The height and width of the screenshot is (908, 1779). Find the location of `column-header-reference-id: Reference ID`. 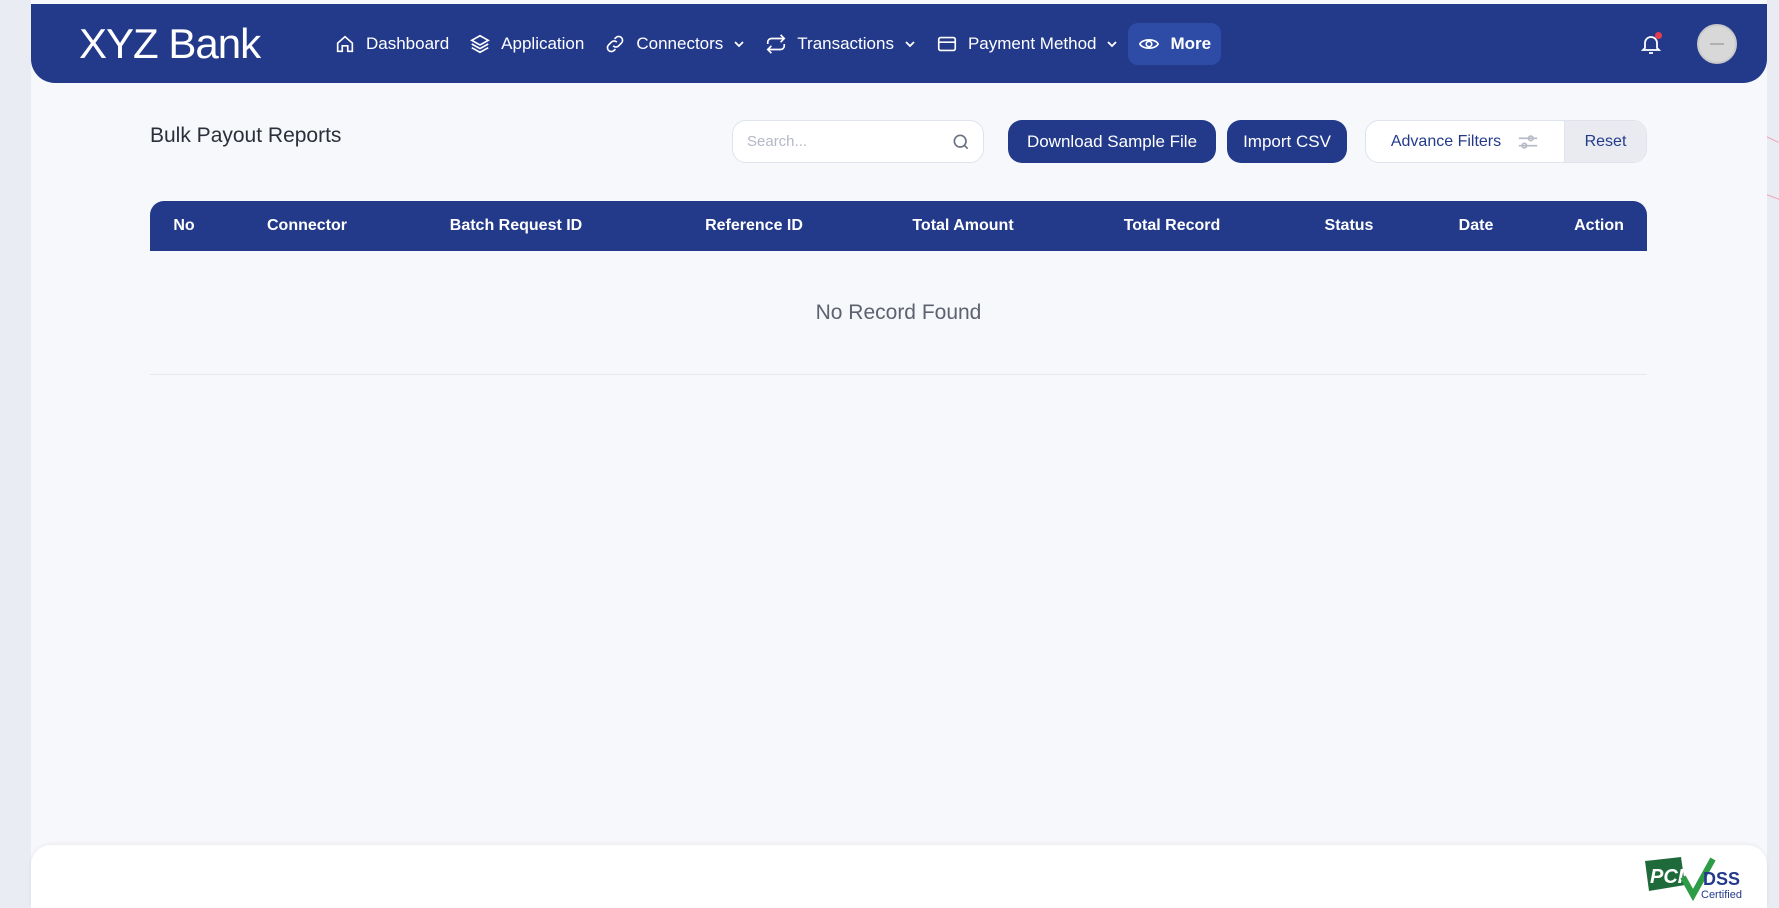

column-header-reference-id: Reference ID is located at coordinates (754, 226).